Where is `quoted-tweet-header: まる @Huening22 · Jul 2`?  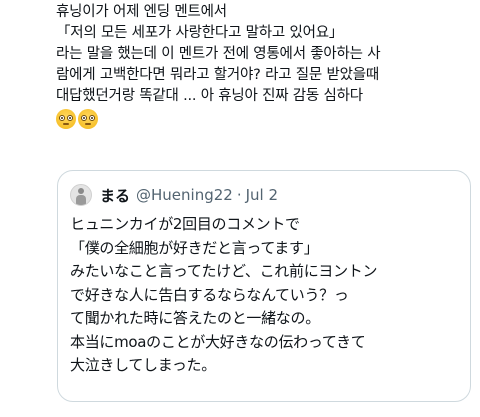 quoted-tweet-header: まる @Huening22 · Jul 2 is located at coordinates (174, 195).